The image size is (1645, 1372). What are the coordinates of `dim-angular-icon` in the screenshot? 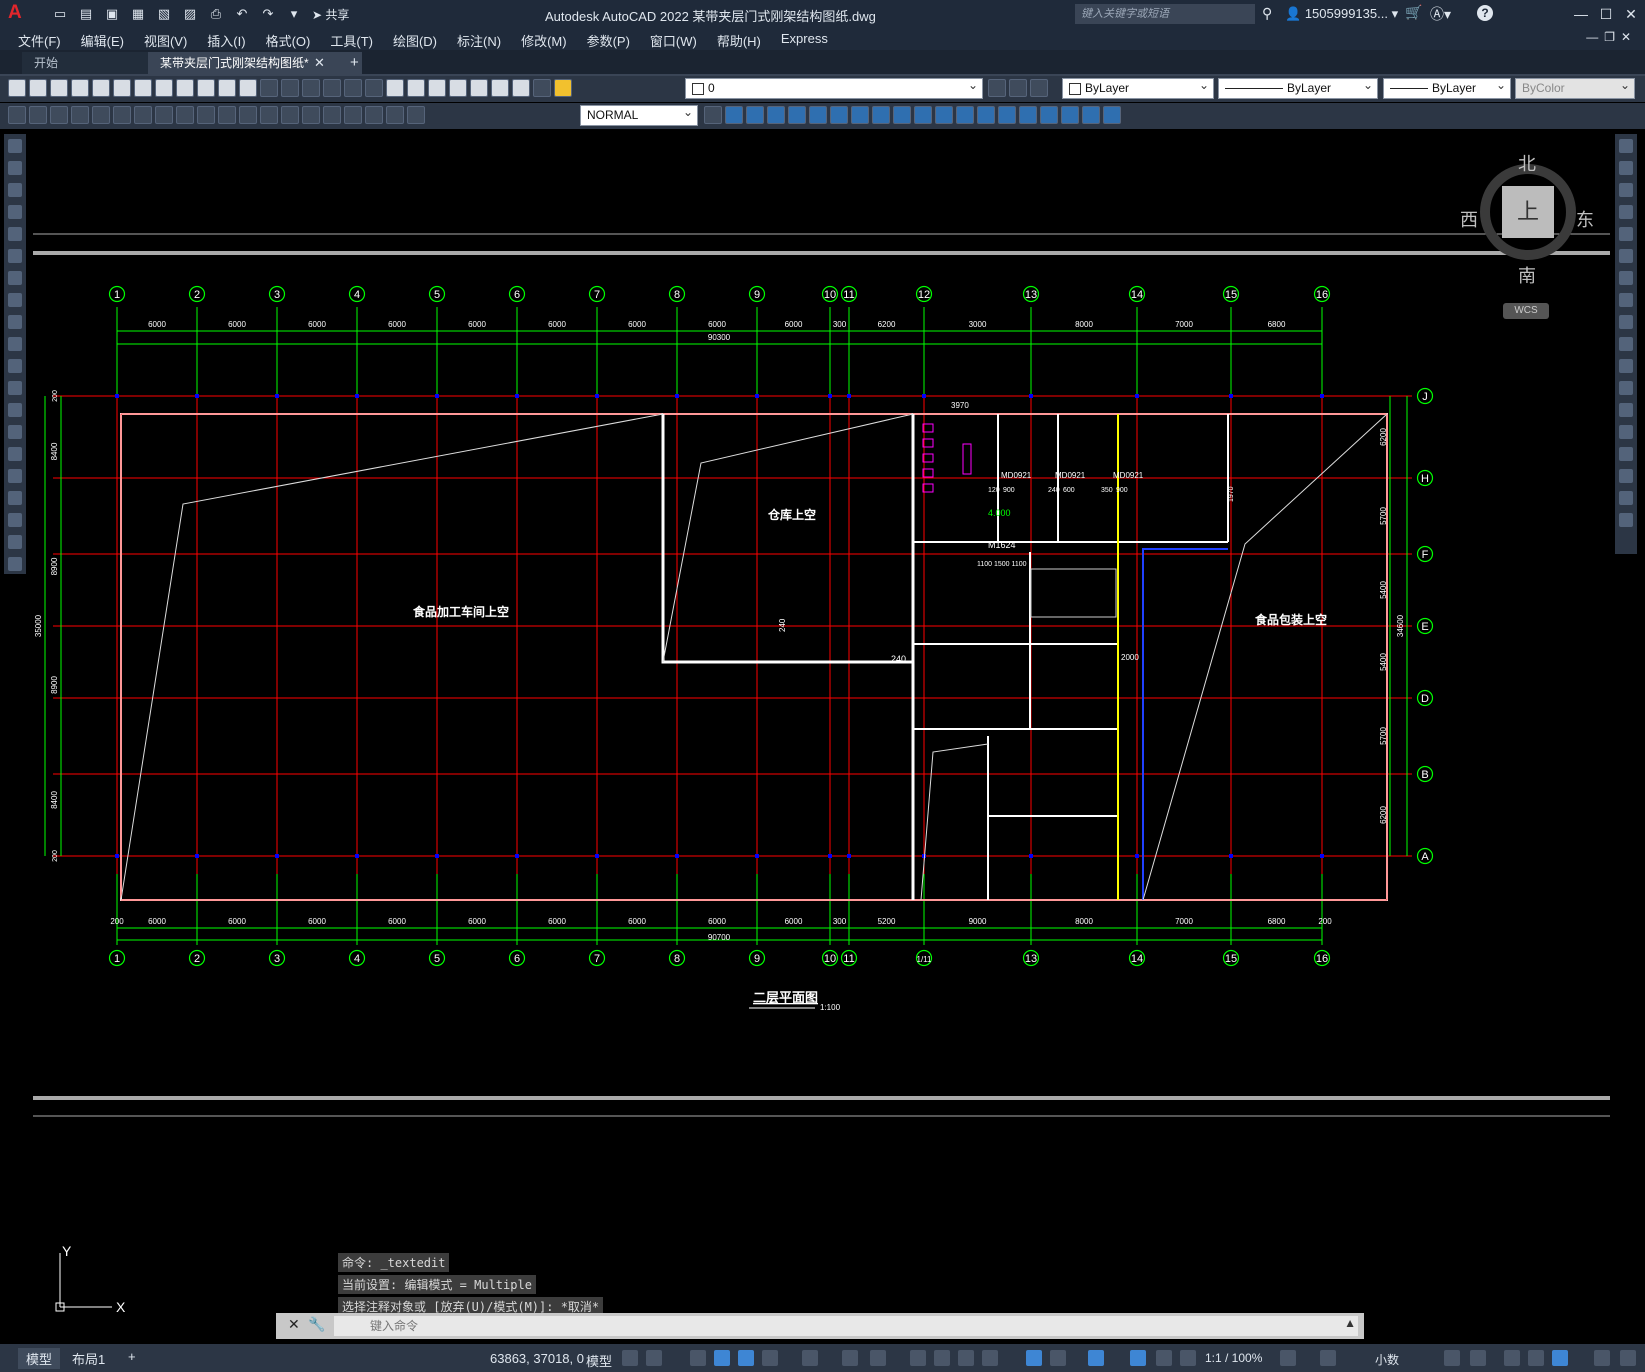 It's located at (164, 115).